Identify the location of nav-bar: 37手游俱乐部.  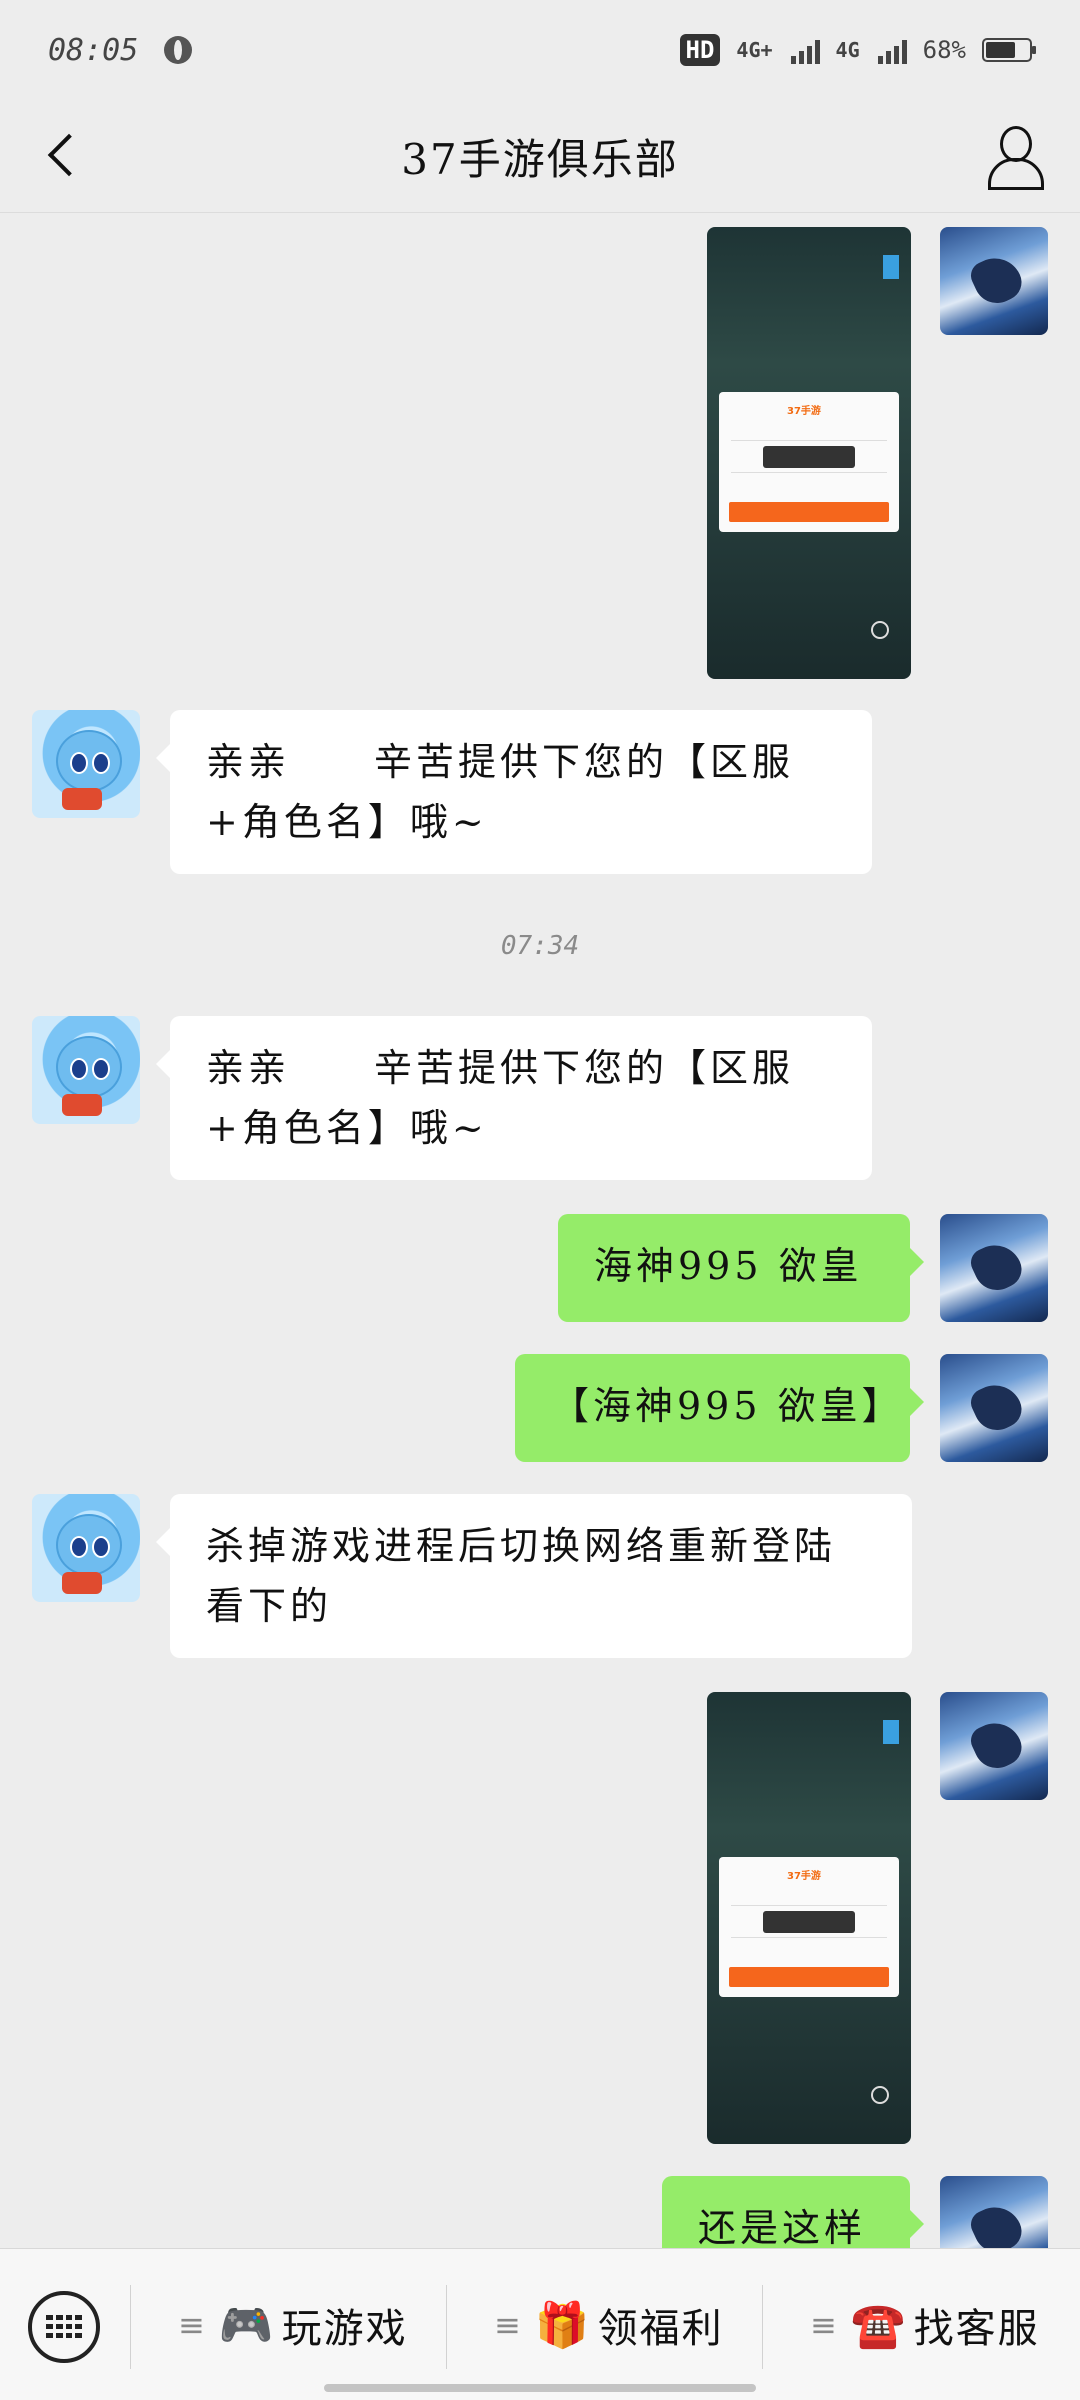
(540, 156).